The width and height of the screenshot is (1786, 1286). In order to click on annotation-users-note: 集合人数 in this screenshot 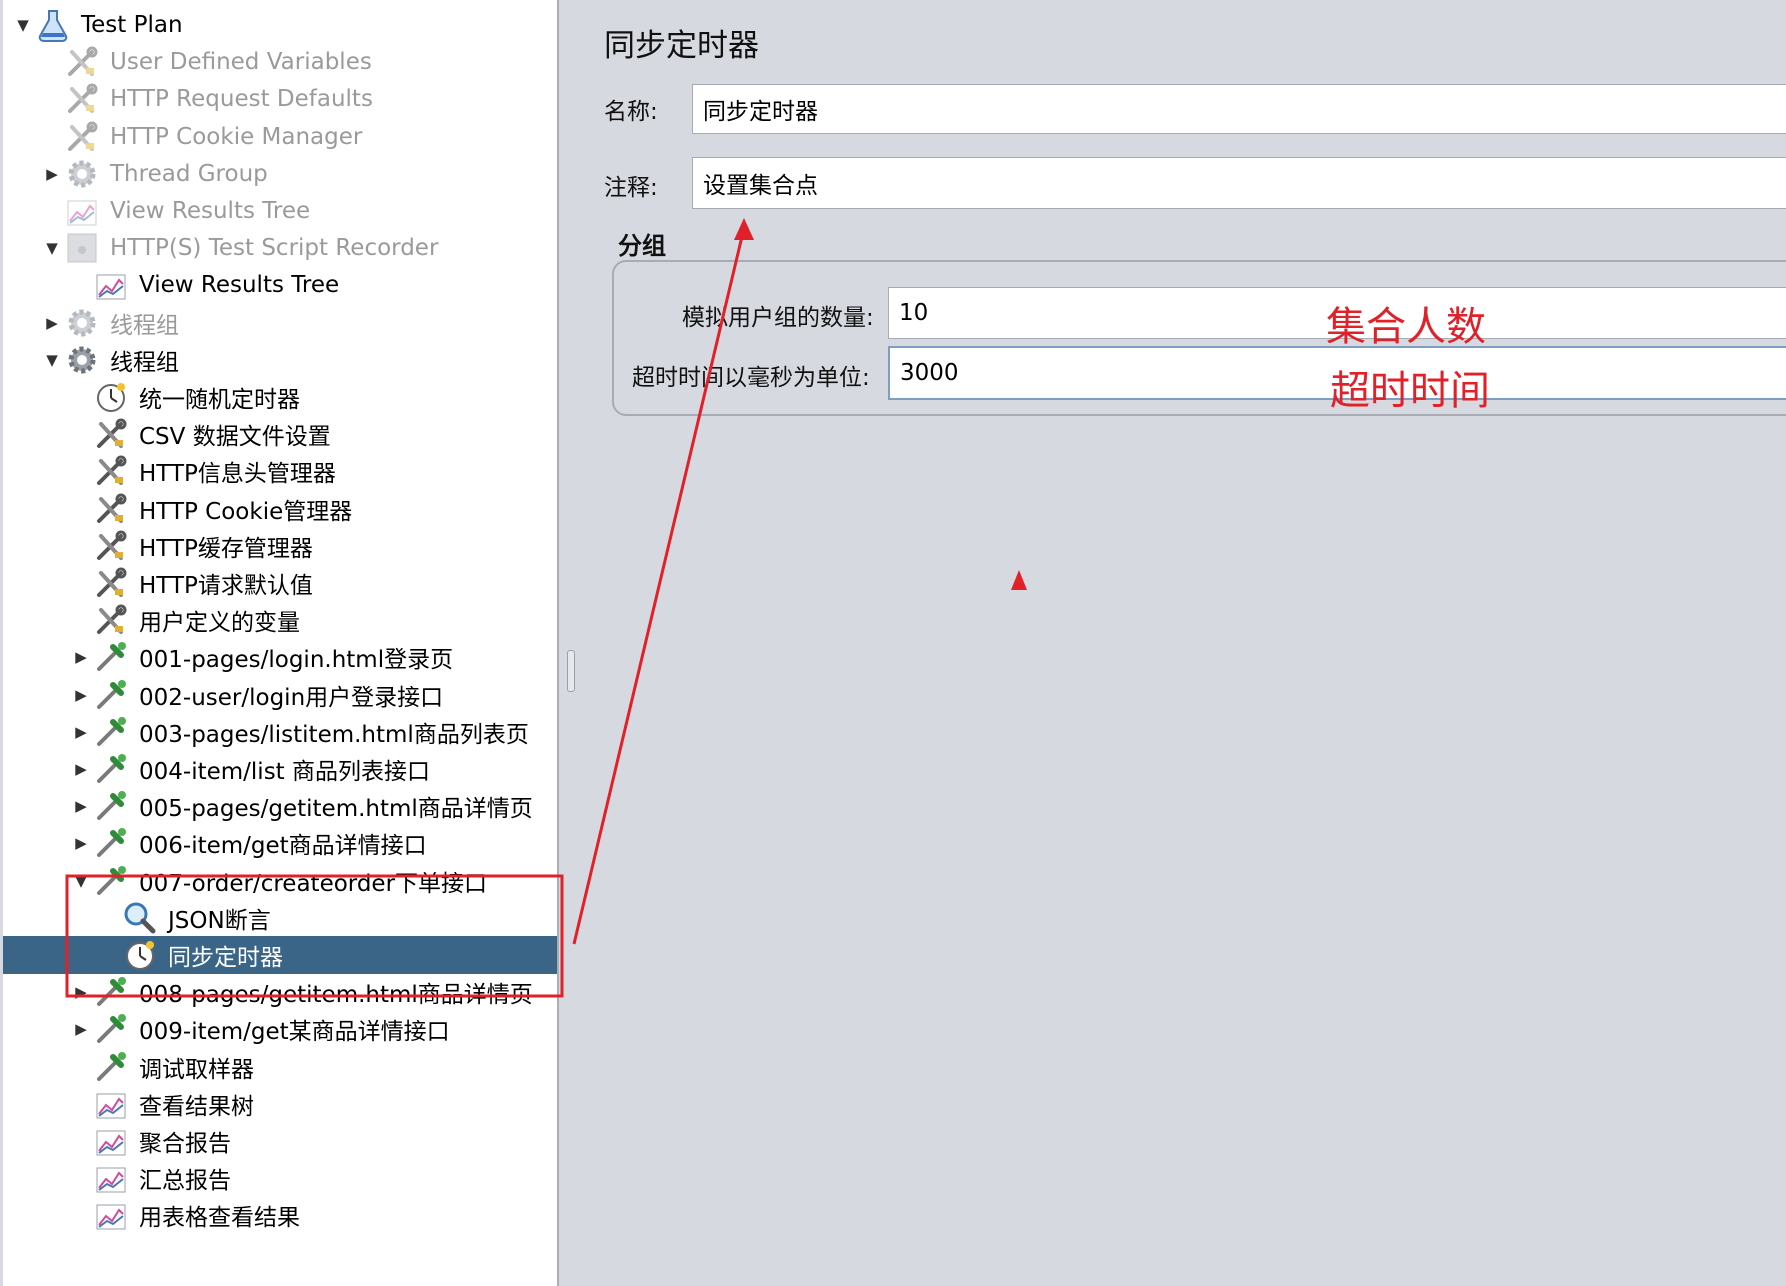, I will do `click(1406, 327)`.